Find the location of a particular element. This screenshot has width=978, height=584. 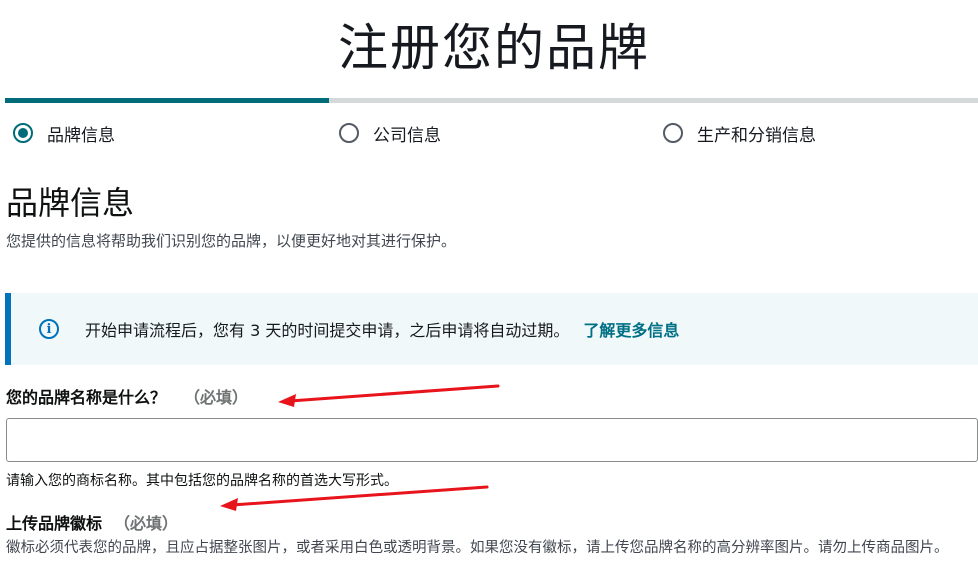

brand-logo-label-text: 上传品牌徽标 is located at coordinates (54, 523).